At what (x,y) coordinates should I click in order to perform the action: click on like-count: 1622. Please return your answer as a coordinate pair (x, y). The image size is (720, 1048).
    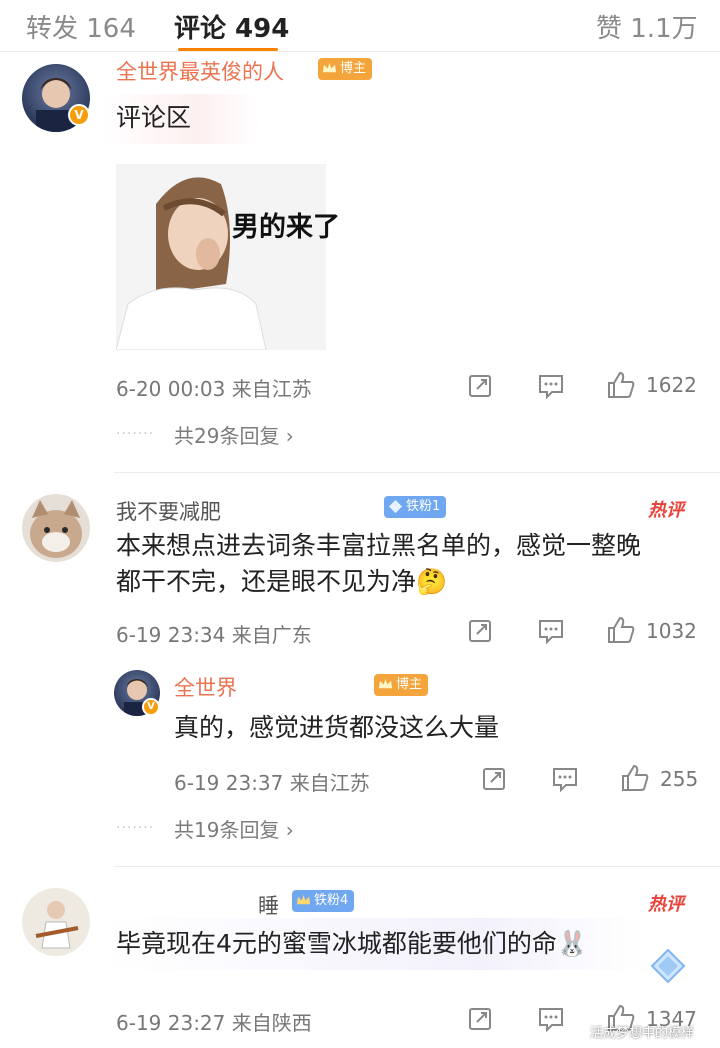
    Looking at the image, I should click on (671, 385).